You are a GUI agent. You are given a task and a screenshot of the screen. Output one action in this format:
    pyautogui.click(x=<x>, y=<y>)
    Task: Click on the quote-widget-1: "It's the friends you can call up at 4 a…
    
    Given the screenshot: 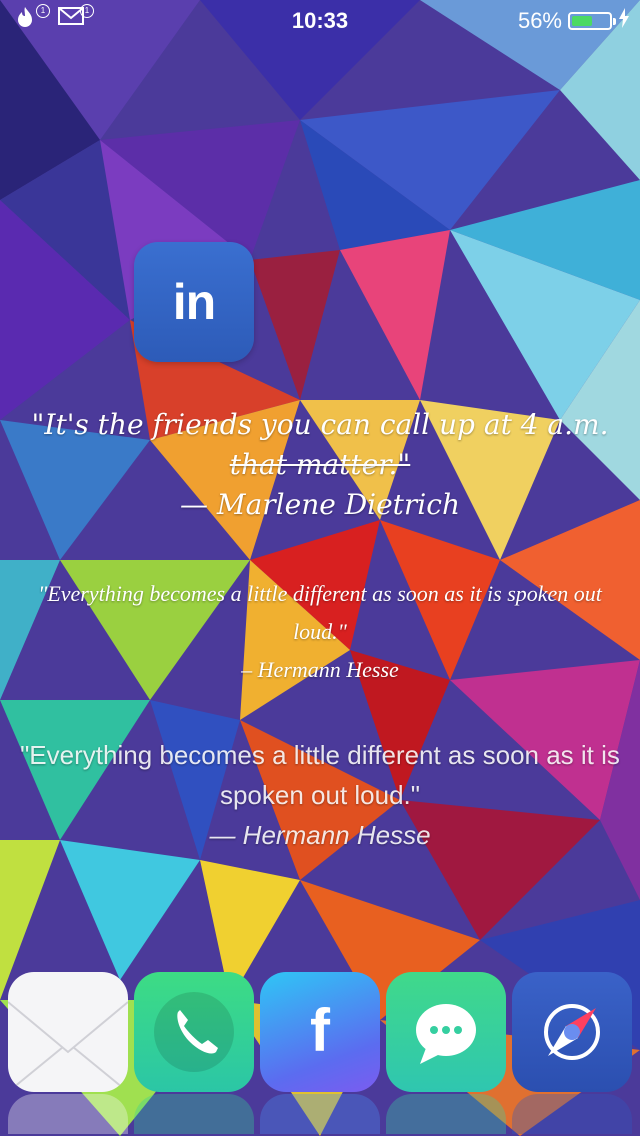 What is the action you would take?
    pyautogui.click(x=320, y=465)
    